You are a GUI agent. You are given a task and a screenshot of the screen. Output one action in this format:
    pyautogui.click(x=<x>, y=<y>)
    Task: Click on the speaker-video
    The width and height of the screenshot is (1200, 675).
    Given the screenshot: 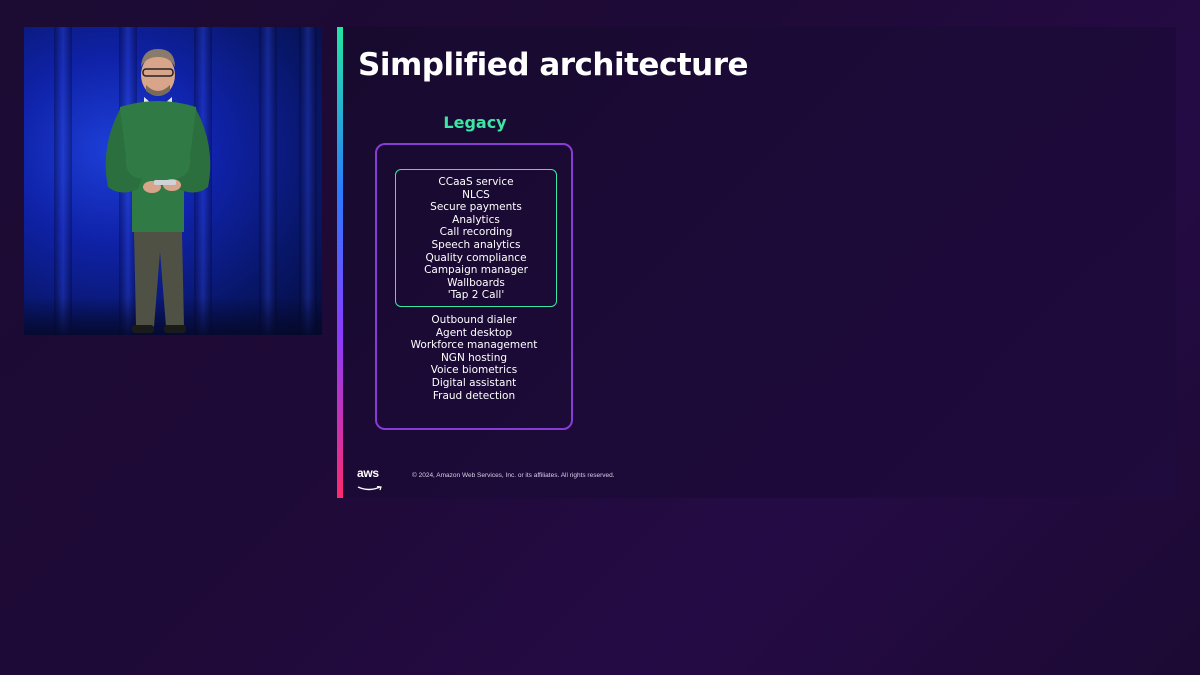 What is the action you would take?
    pyautogui.click(x=173, y=181)
    